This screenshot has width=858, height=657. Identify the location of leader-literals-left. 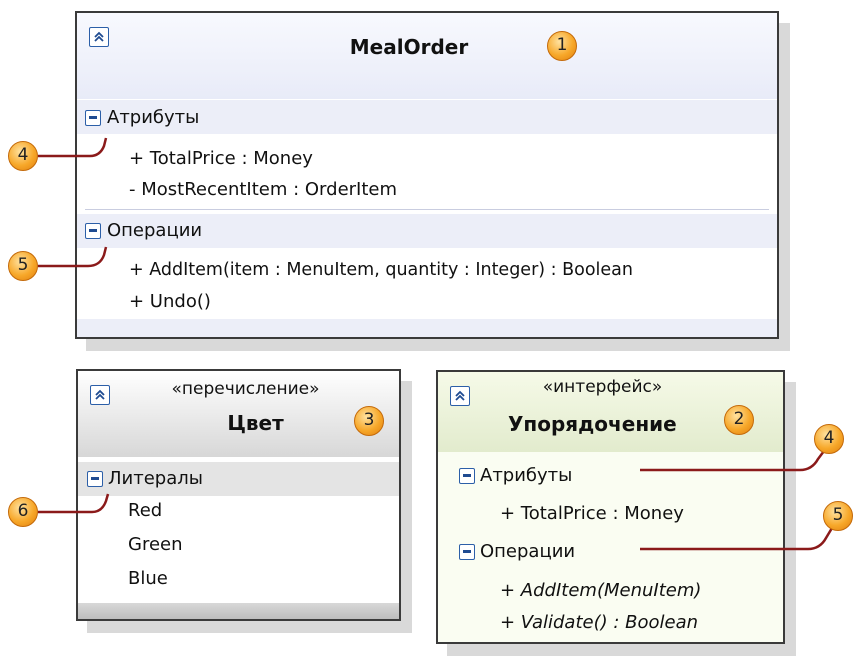
(74, 503).